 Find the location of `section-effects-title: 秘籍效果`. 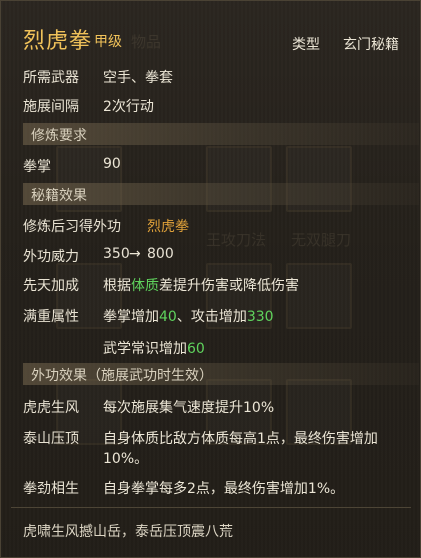

section-effects-title: 秘籍效果 is located at coordinates (59, 196).